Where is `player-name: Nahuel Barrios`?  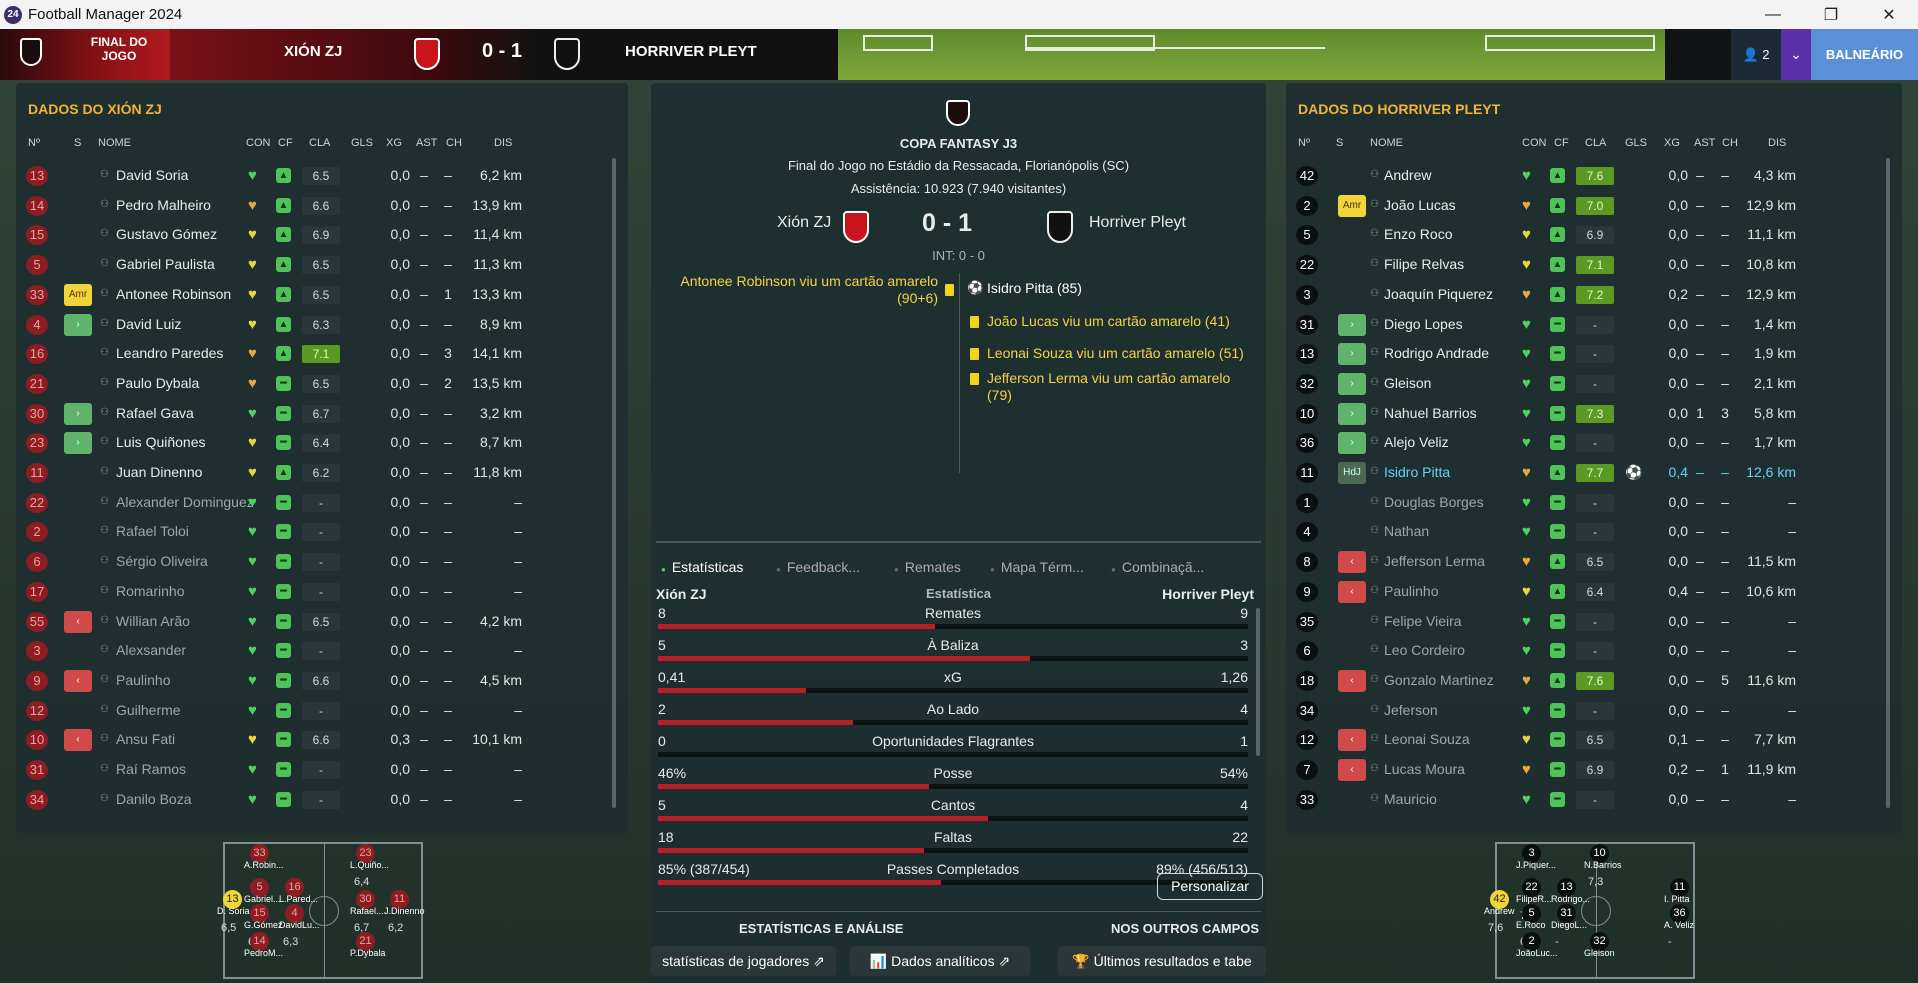 player-name: Nahuel Barrios is located at coordinates (1430, 413).